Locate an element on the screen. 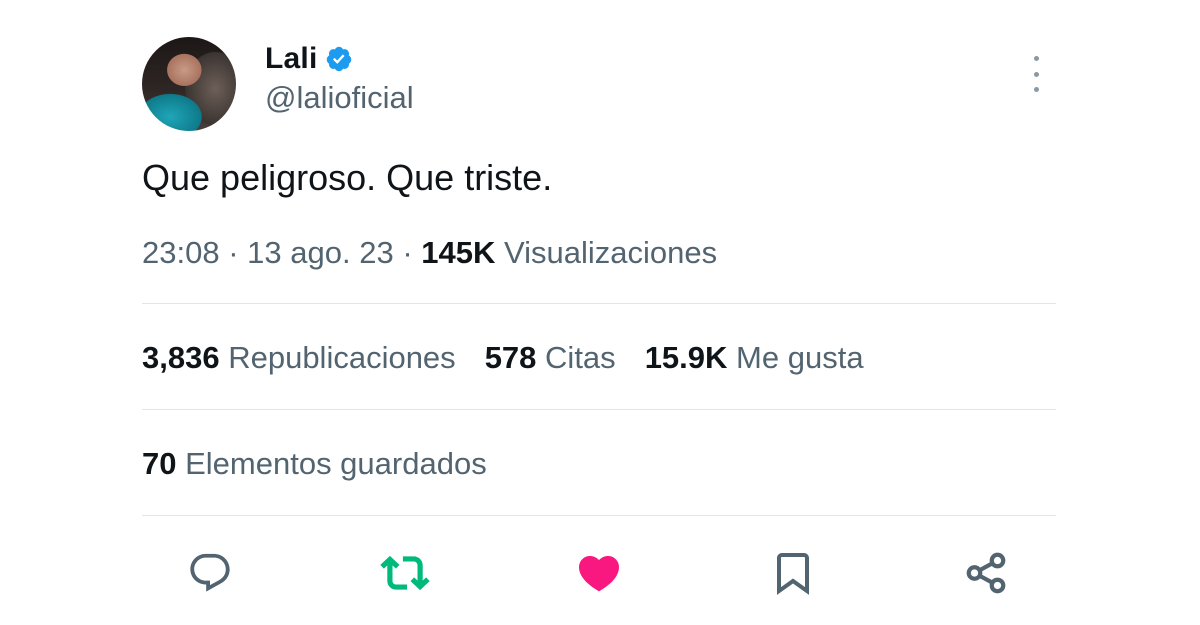 The width and height of the screenshot is (1200, 625). repost-icon is located at coordinates (405, 573).